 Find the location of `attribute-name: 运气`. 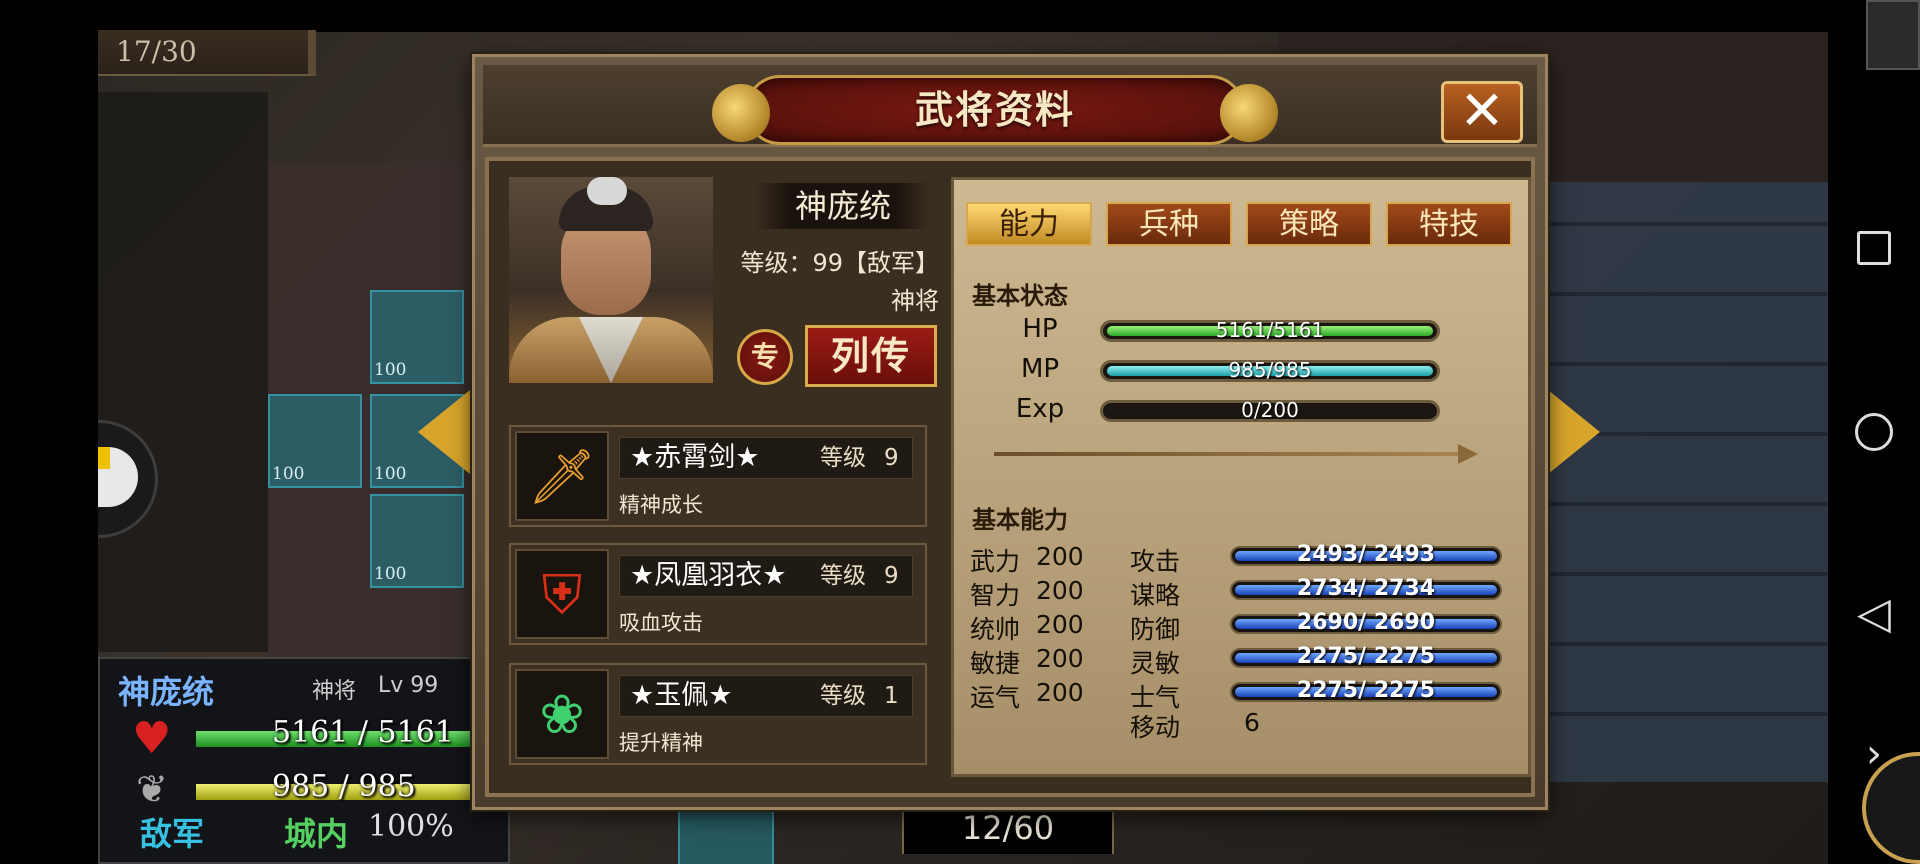

attribute-name: 运气 is located at coordinates (995, 697).